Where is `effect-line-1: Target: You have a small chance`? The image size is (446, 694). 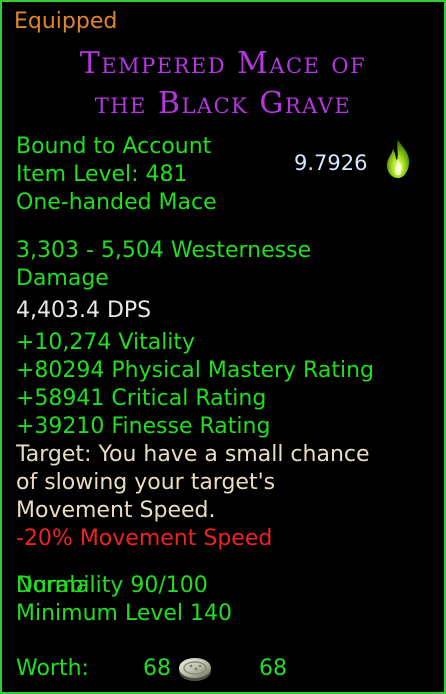 effect-line-1: Target: You have a small chance is located at coordinates (193, 454).